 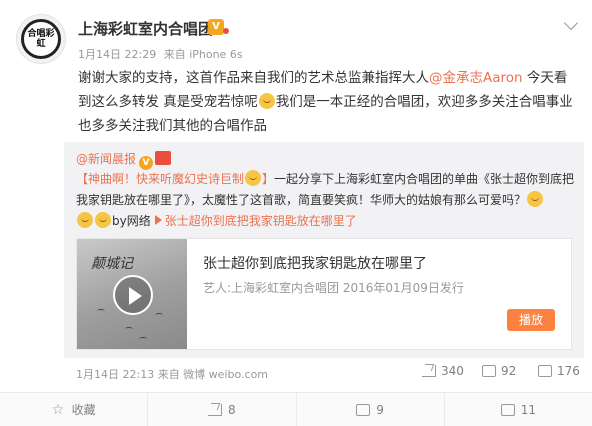 What do you see at coordinates (518, 409) in the screenshot?
I see `like-button: 11` at bounding box center [518, 409].